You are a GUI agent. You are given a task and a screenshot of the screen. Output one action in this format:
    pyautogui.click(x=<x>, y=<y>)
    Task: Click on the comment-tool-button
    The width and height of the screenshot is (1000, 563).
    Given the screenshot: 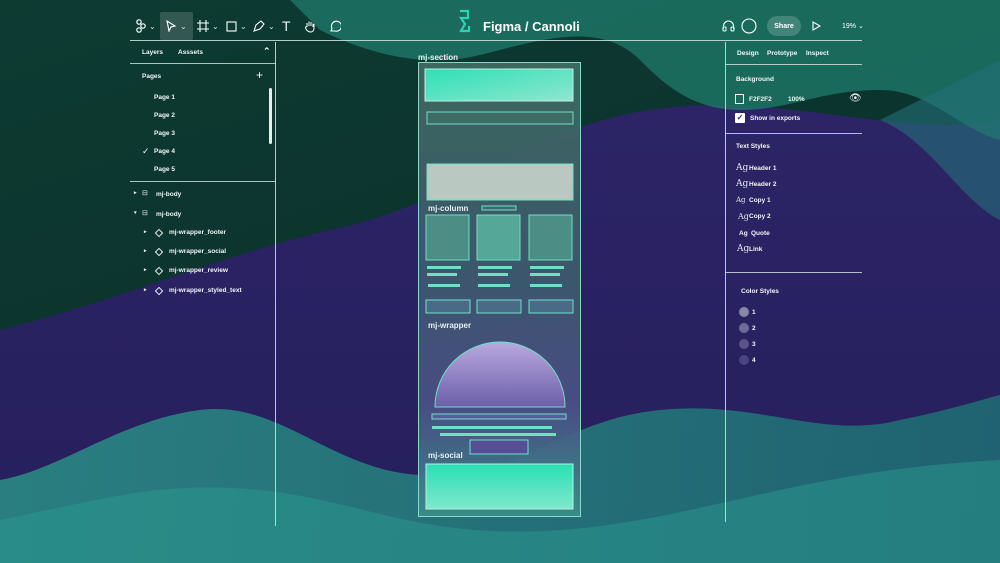 What is the action you would take?
    pyautogui.click(x=335, y=26)
    